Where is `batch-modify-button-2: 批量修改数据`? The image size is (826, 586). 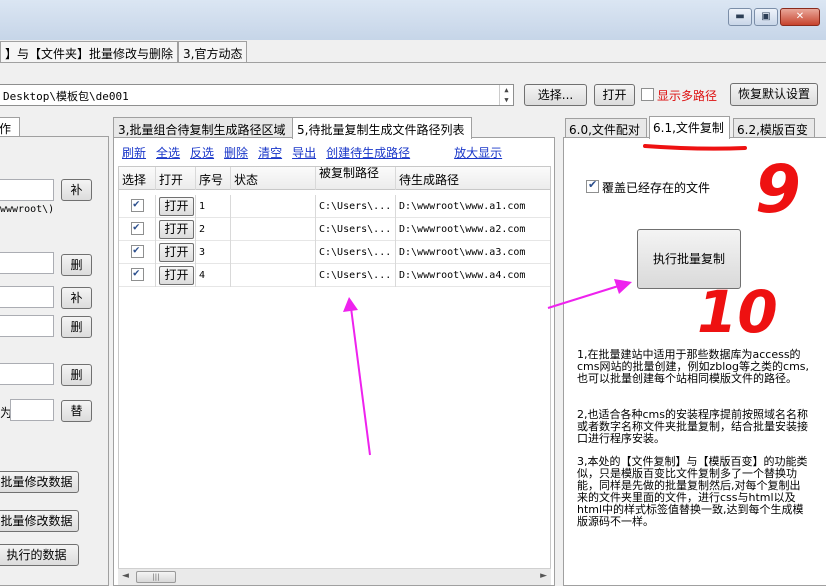 batch-modify-button-2: 批量修改数据 is located at coordinates (39, 521).